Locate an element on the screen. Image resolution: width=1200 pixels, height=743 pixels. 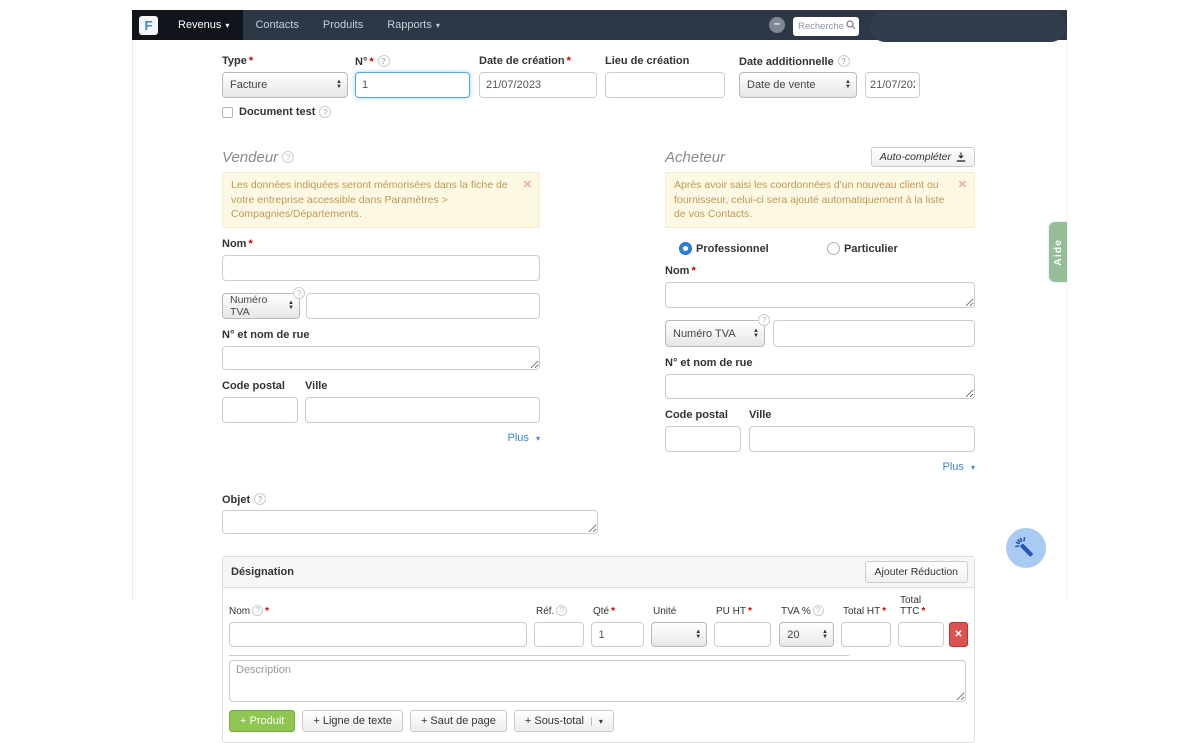
vendeur-nom-input is located at coordinates (381, 268).